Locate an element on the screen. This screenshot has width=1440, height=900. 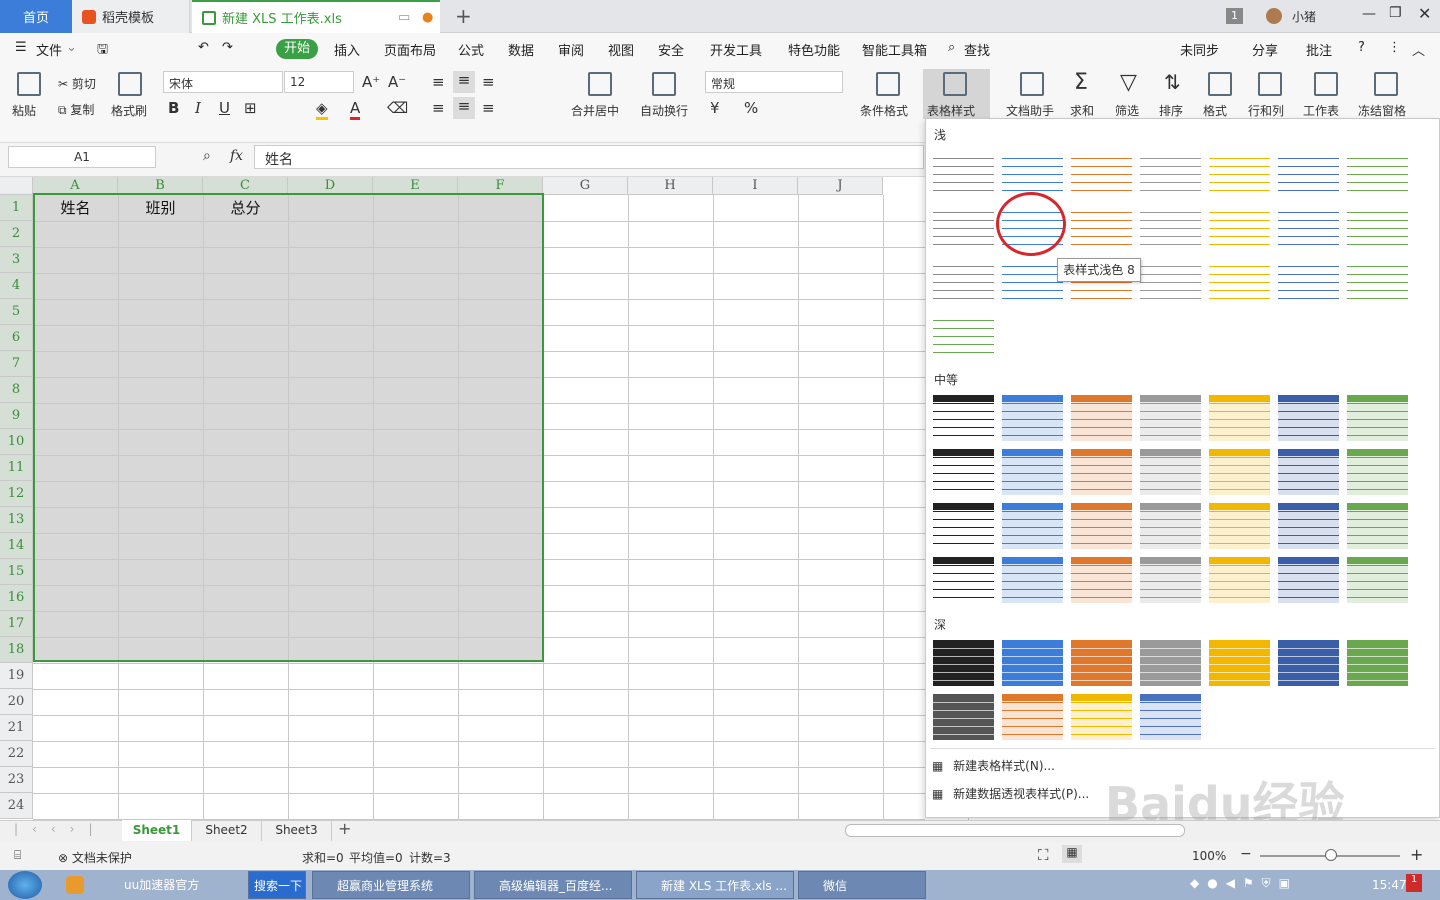
row-header-7: 7 is located at coordinates (16, 364).